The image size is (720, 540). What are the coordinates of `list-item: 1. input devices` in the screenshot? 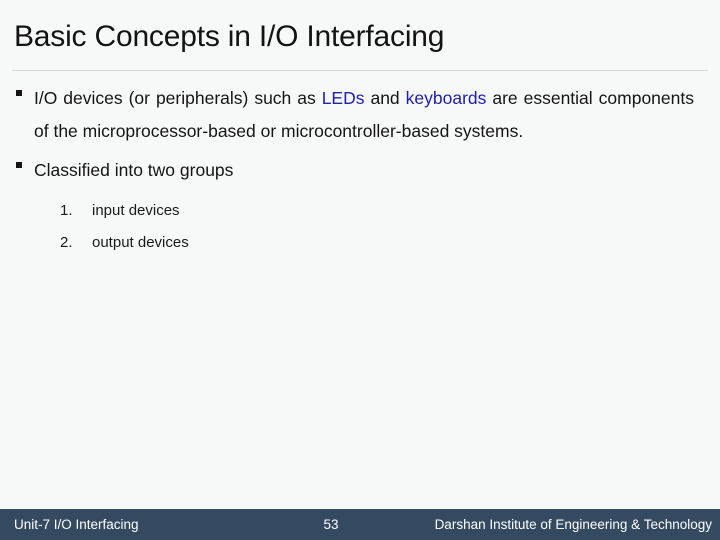 It's located at (360, 211).